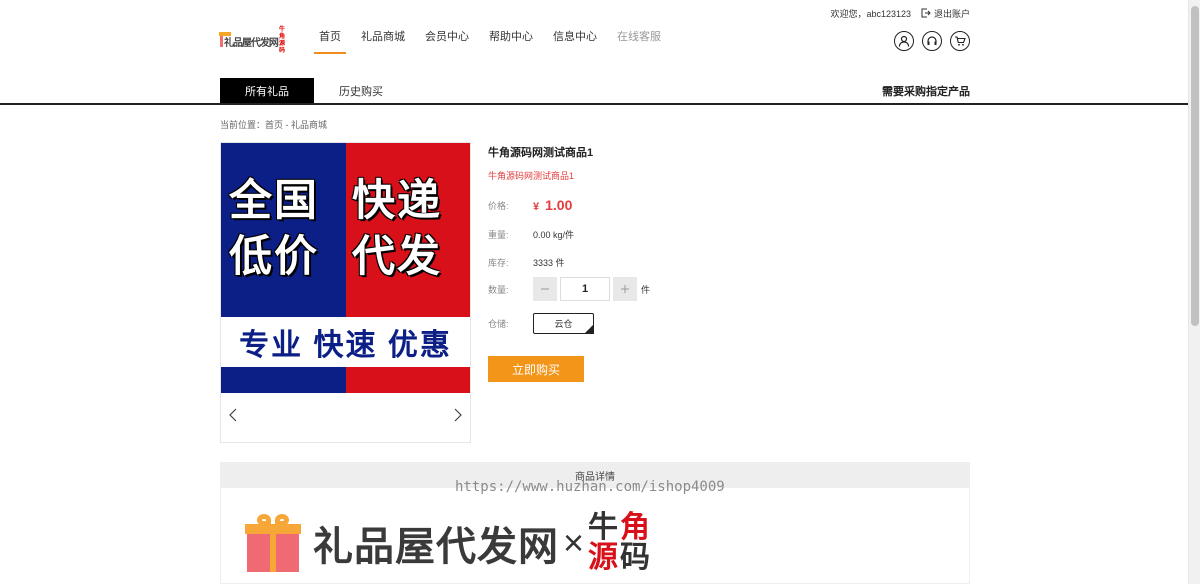 The image size is (1200, 584). What do you see at coordinates (574, 542) in the screenshot?
I see `detail-times-sign: ×` at bounding box center [574, 542].